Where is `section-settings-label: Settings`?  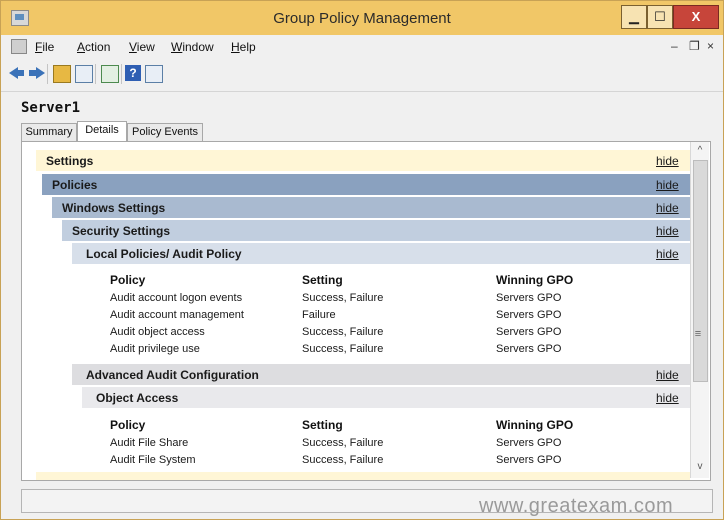 section-settings-label: Settings is located at coordinates (70, 161).